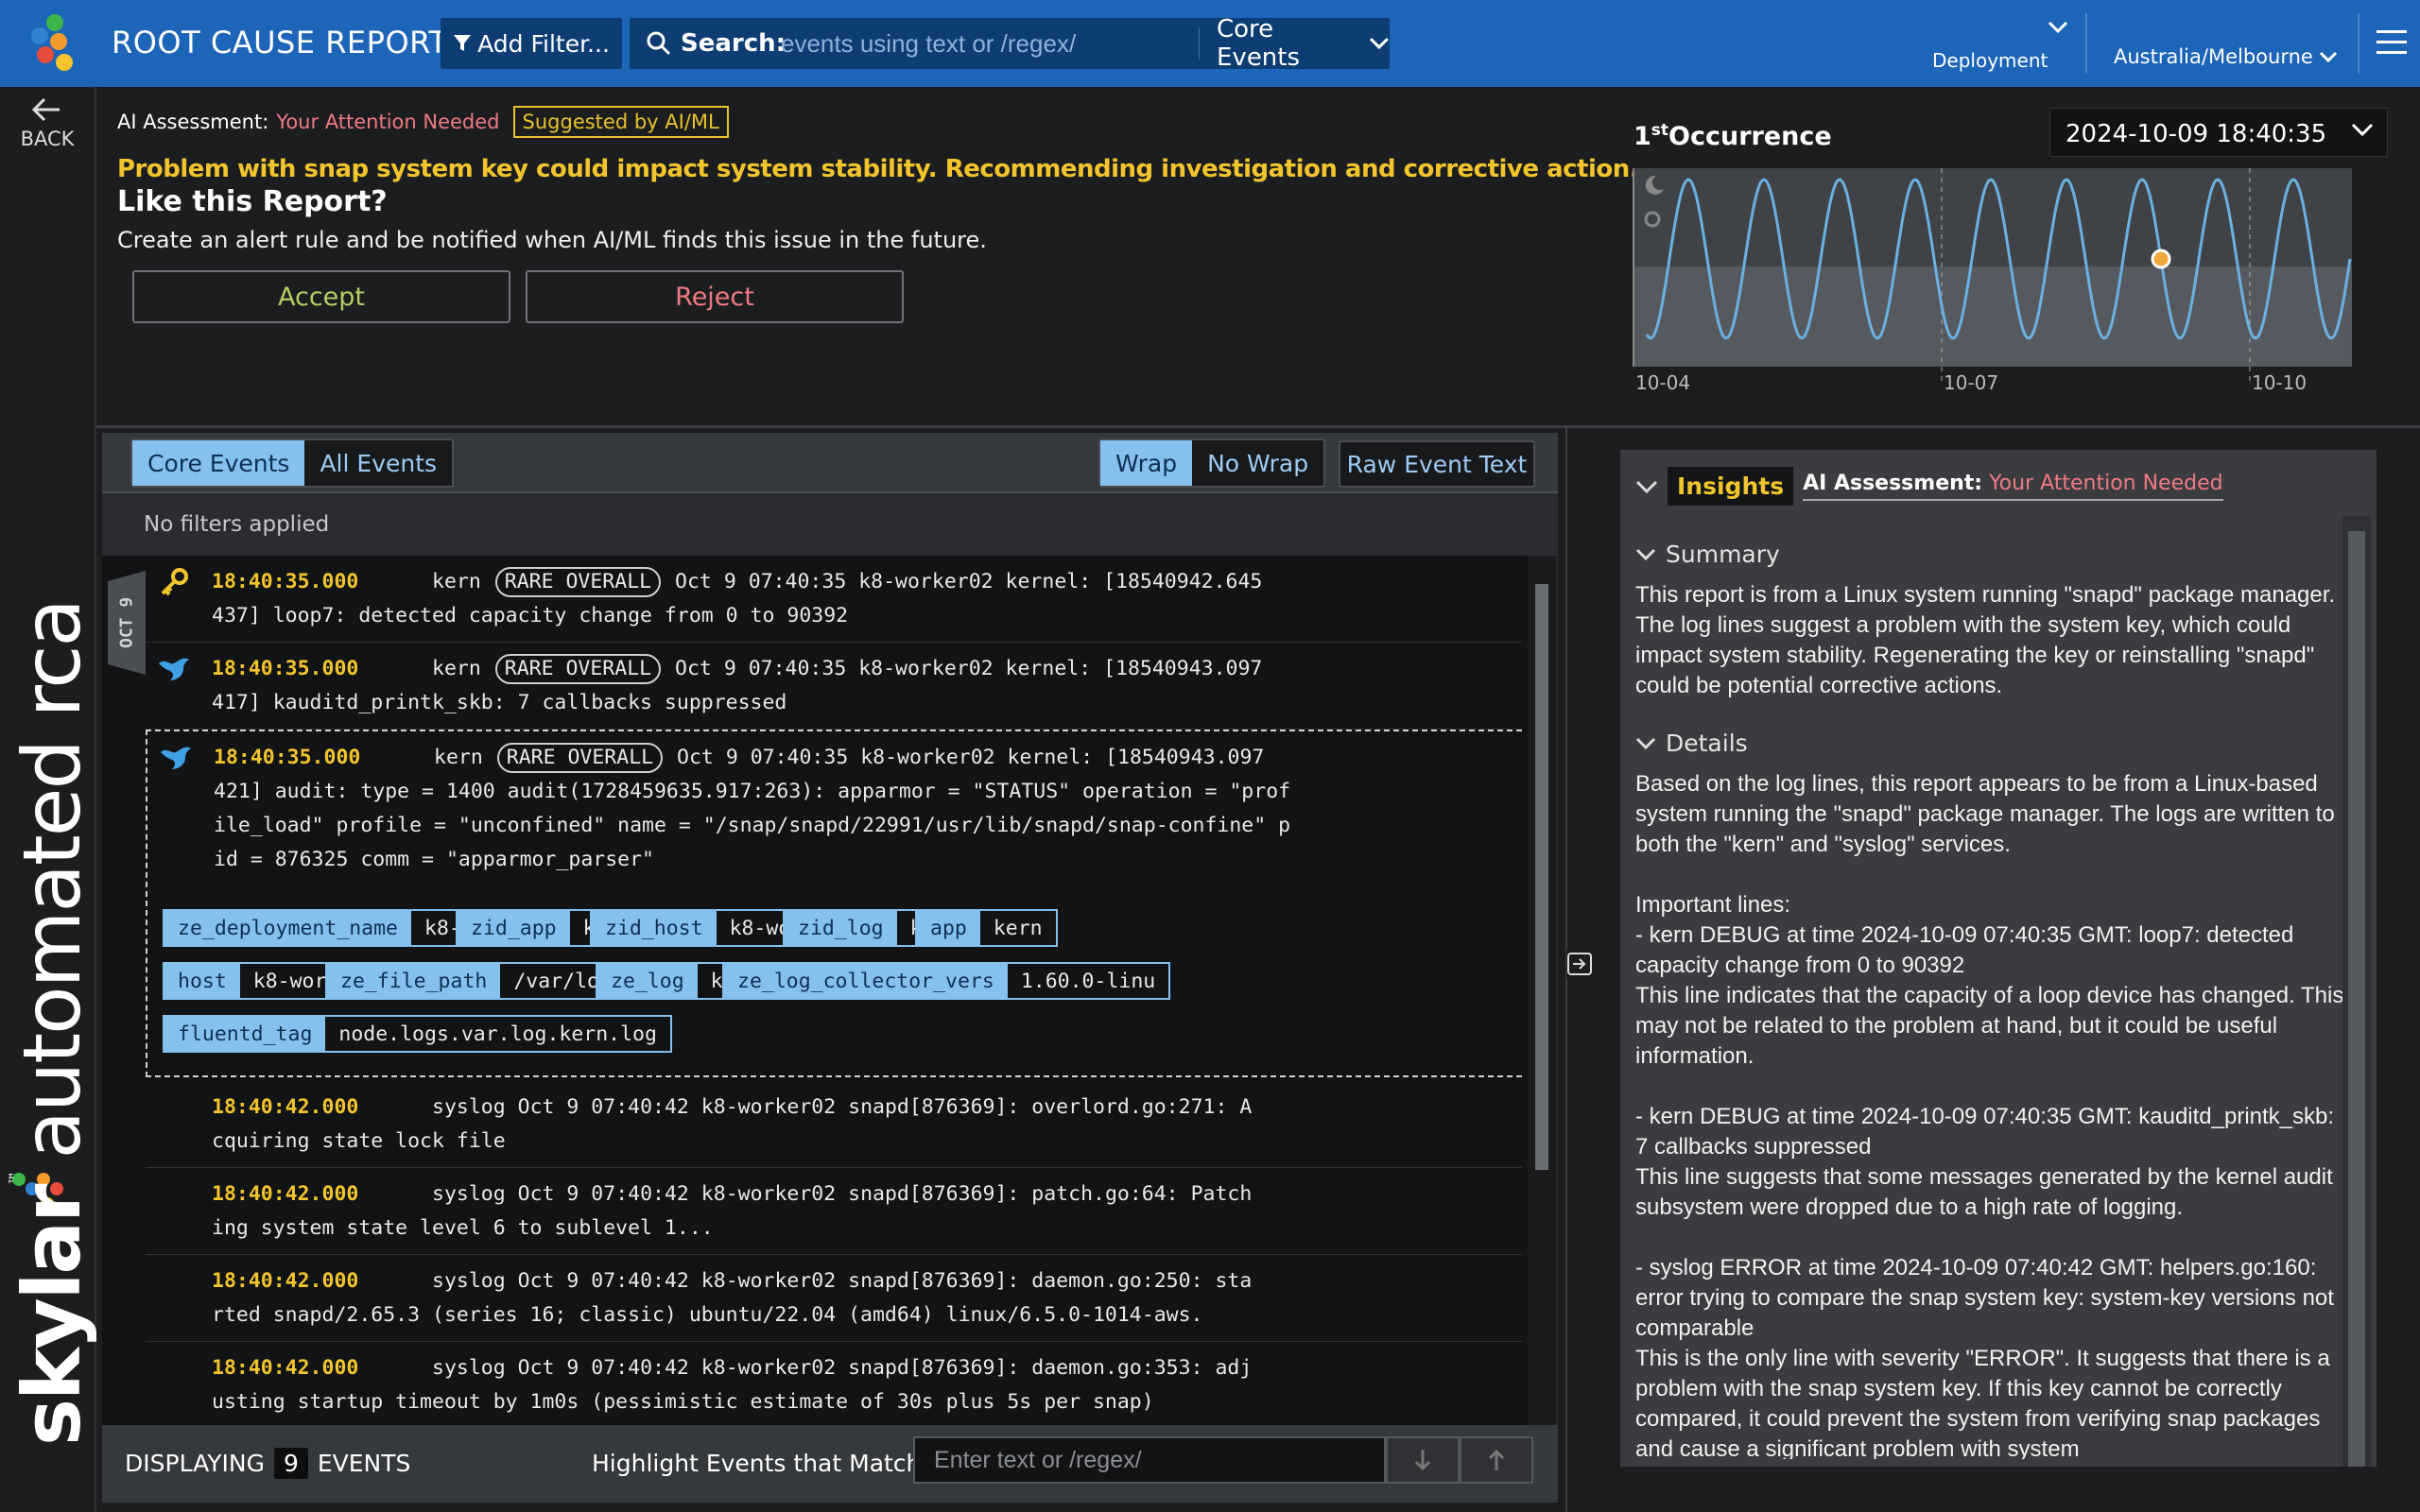 This screenshot has width=2420, height=1512. What do you see at coordinates (1994, 47) in the screenshot?
I see `deployment-select: Deployment` at bounding box center [1994, 47].